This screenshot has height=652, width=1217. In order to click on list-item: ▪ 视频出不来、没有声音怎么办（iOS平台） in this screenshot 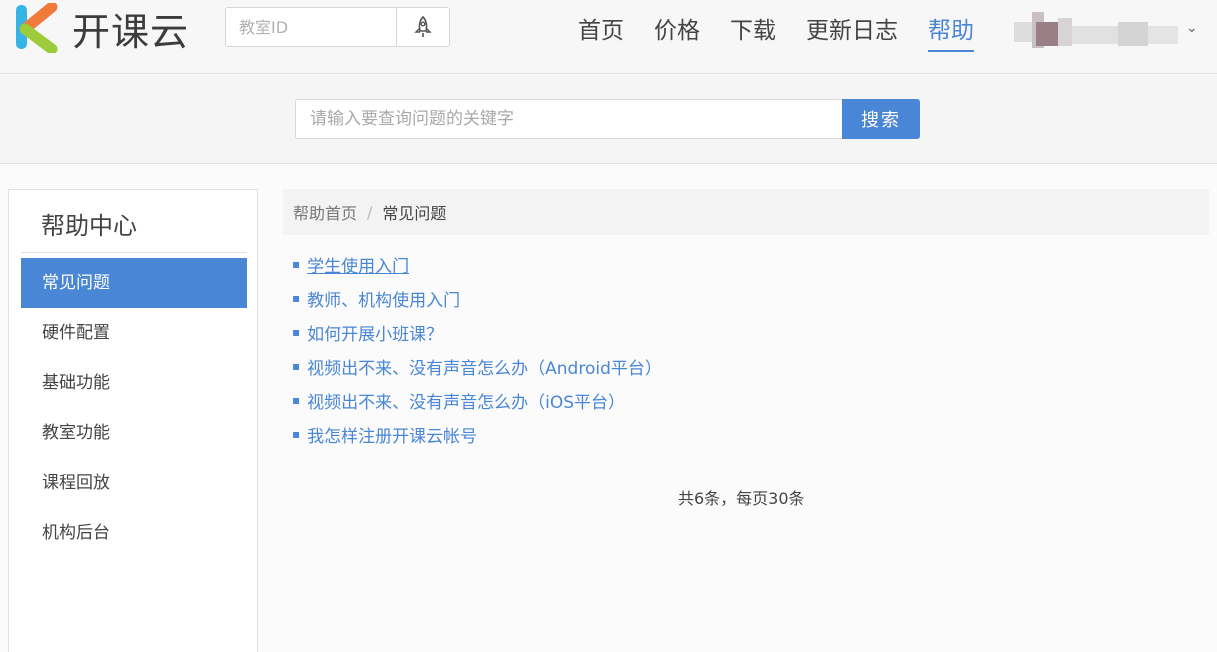, I will do `click(477, 400)`.